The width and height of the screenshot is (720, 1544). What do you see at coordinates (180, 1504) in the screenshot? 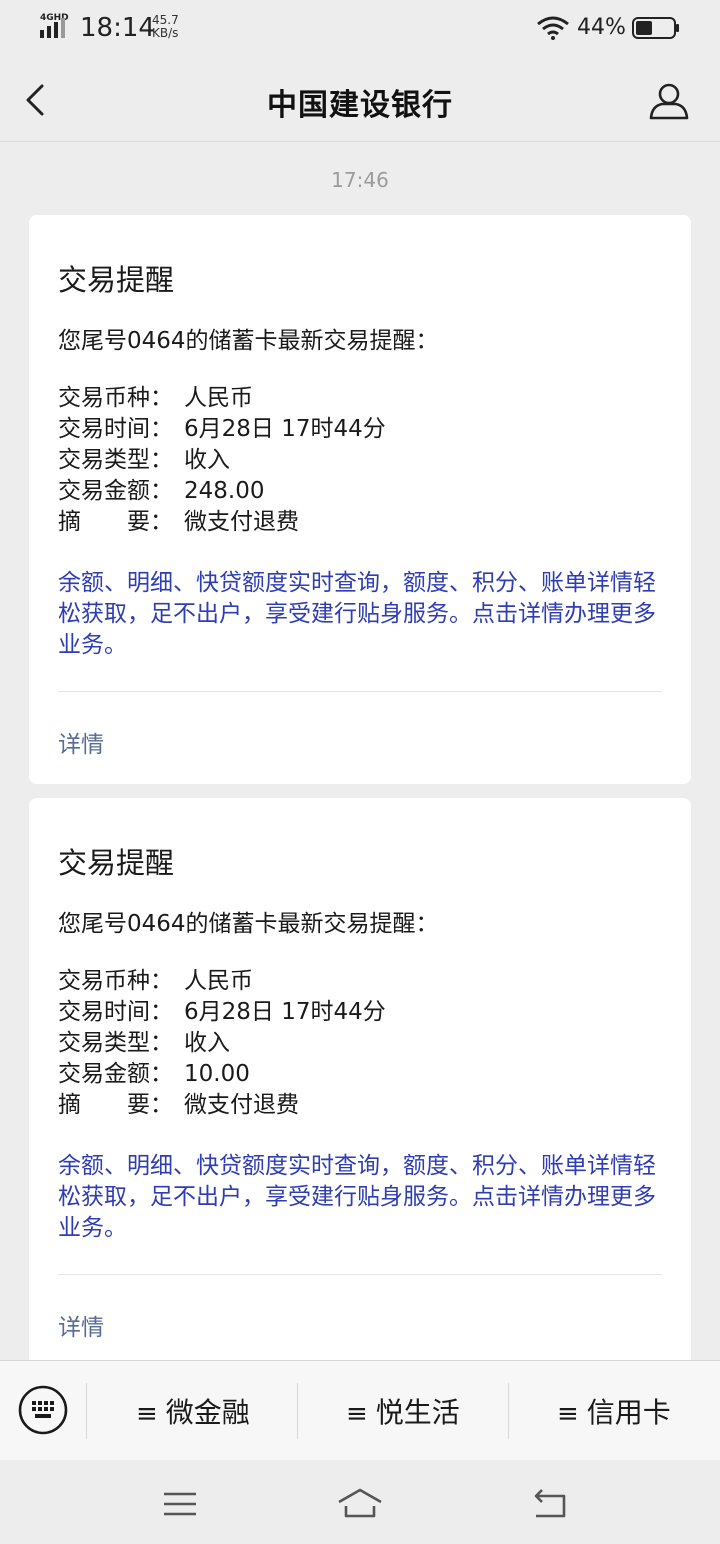
I see `menu-icon` at bounding box center [180, 1504].